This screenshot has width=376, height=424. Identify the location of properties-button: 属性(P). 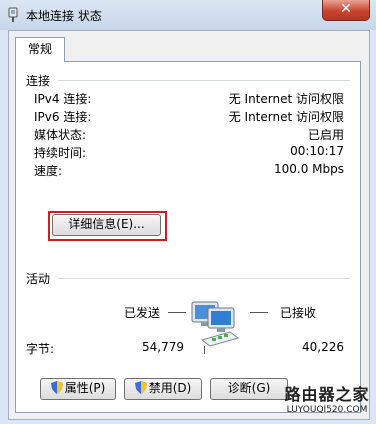
(78, 389).